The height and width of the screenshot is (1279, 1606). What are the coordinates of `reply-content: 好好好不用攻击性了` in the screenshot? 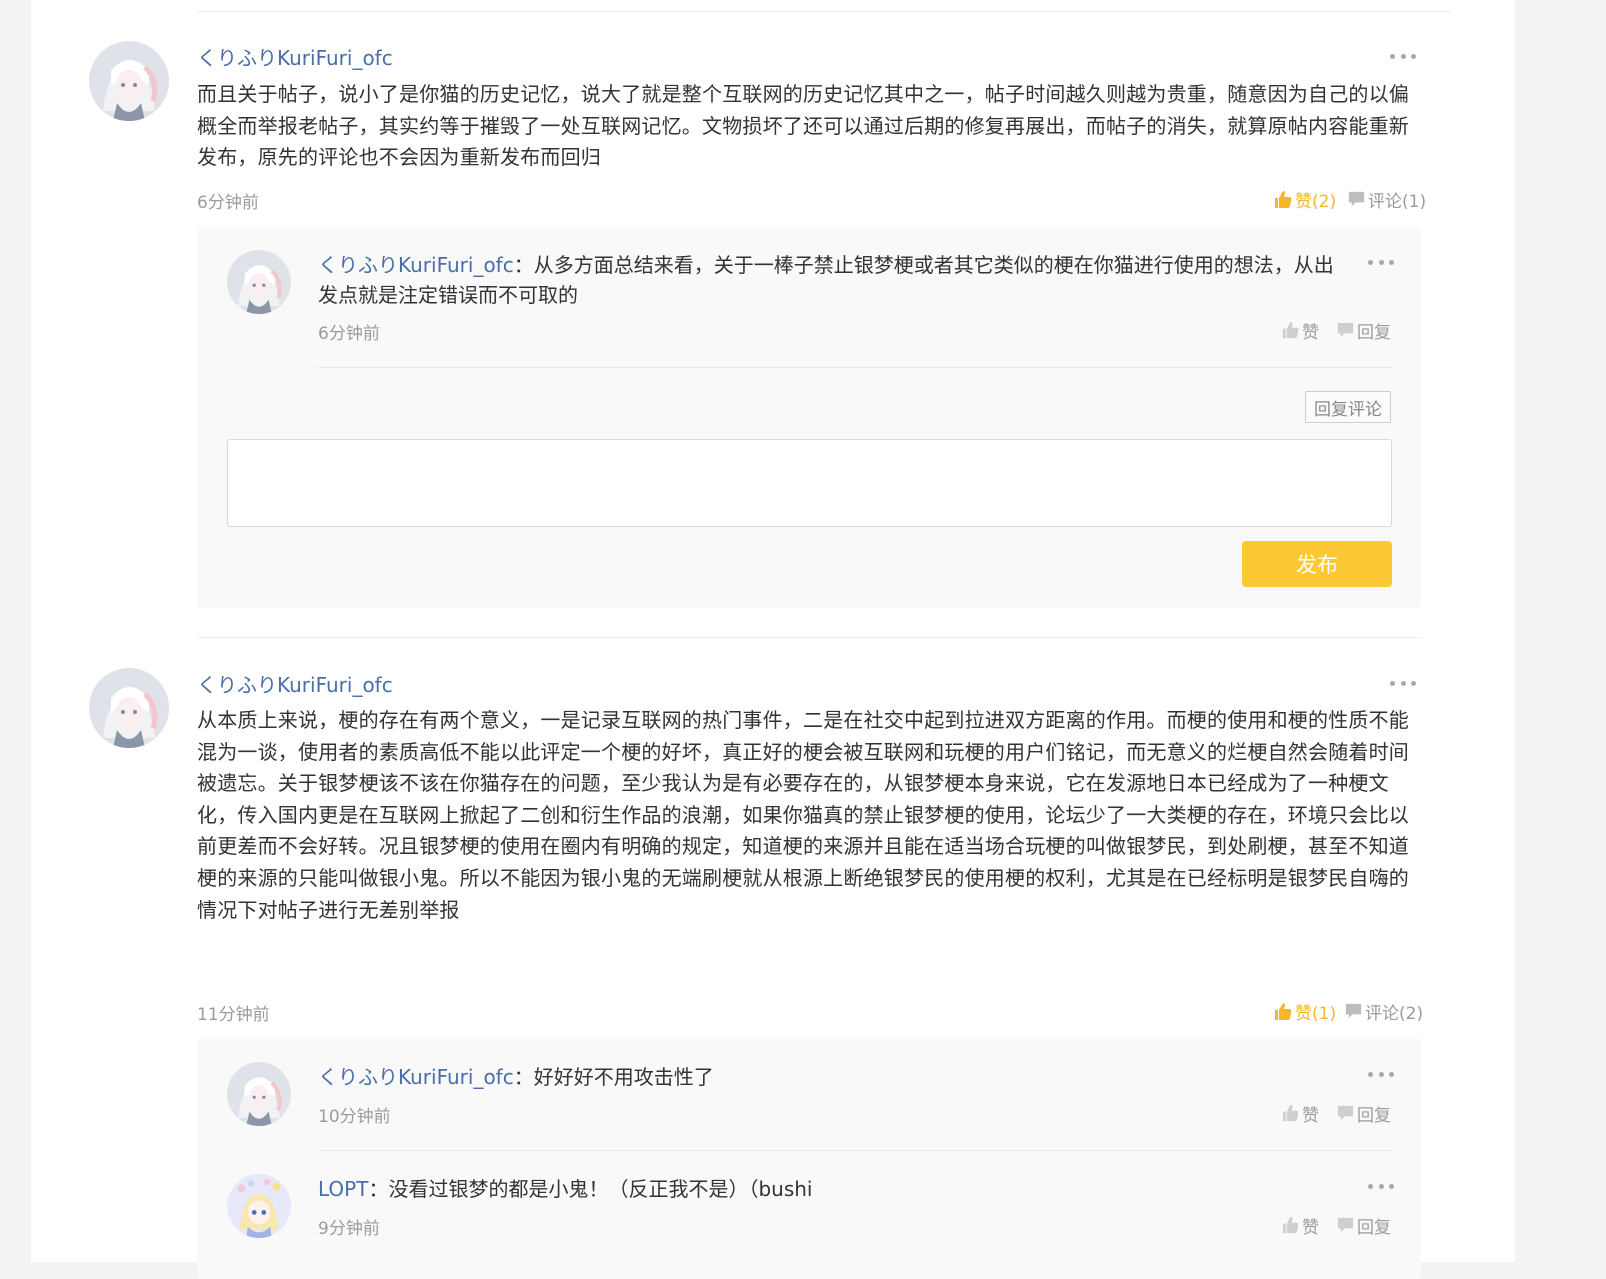 It's located at (623, 1077).